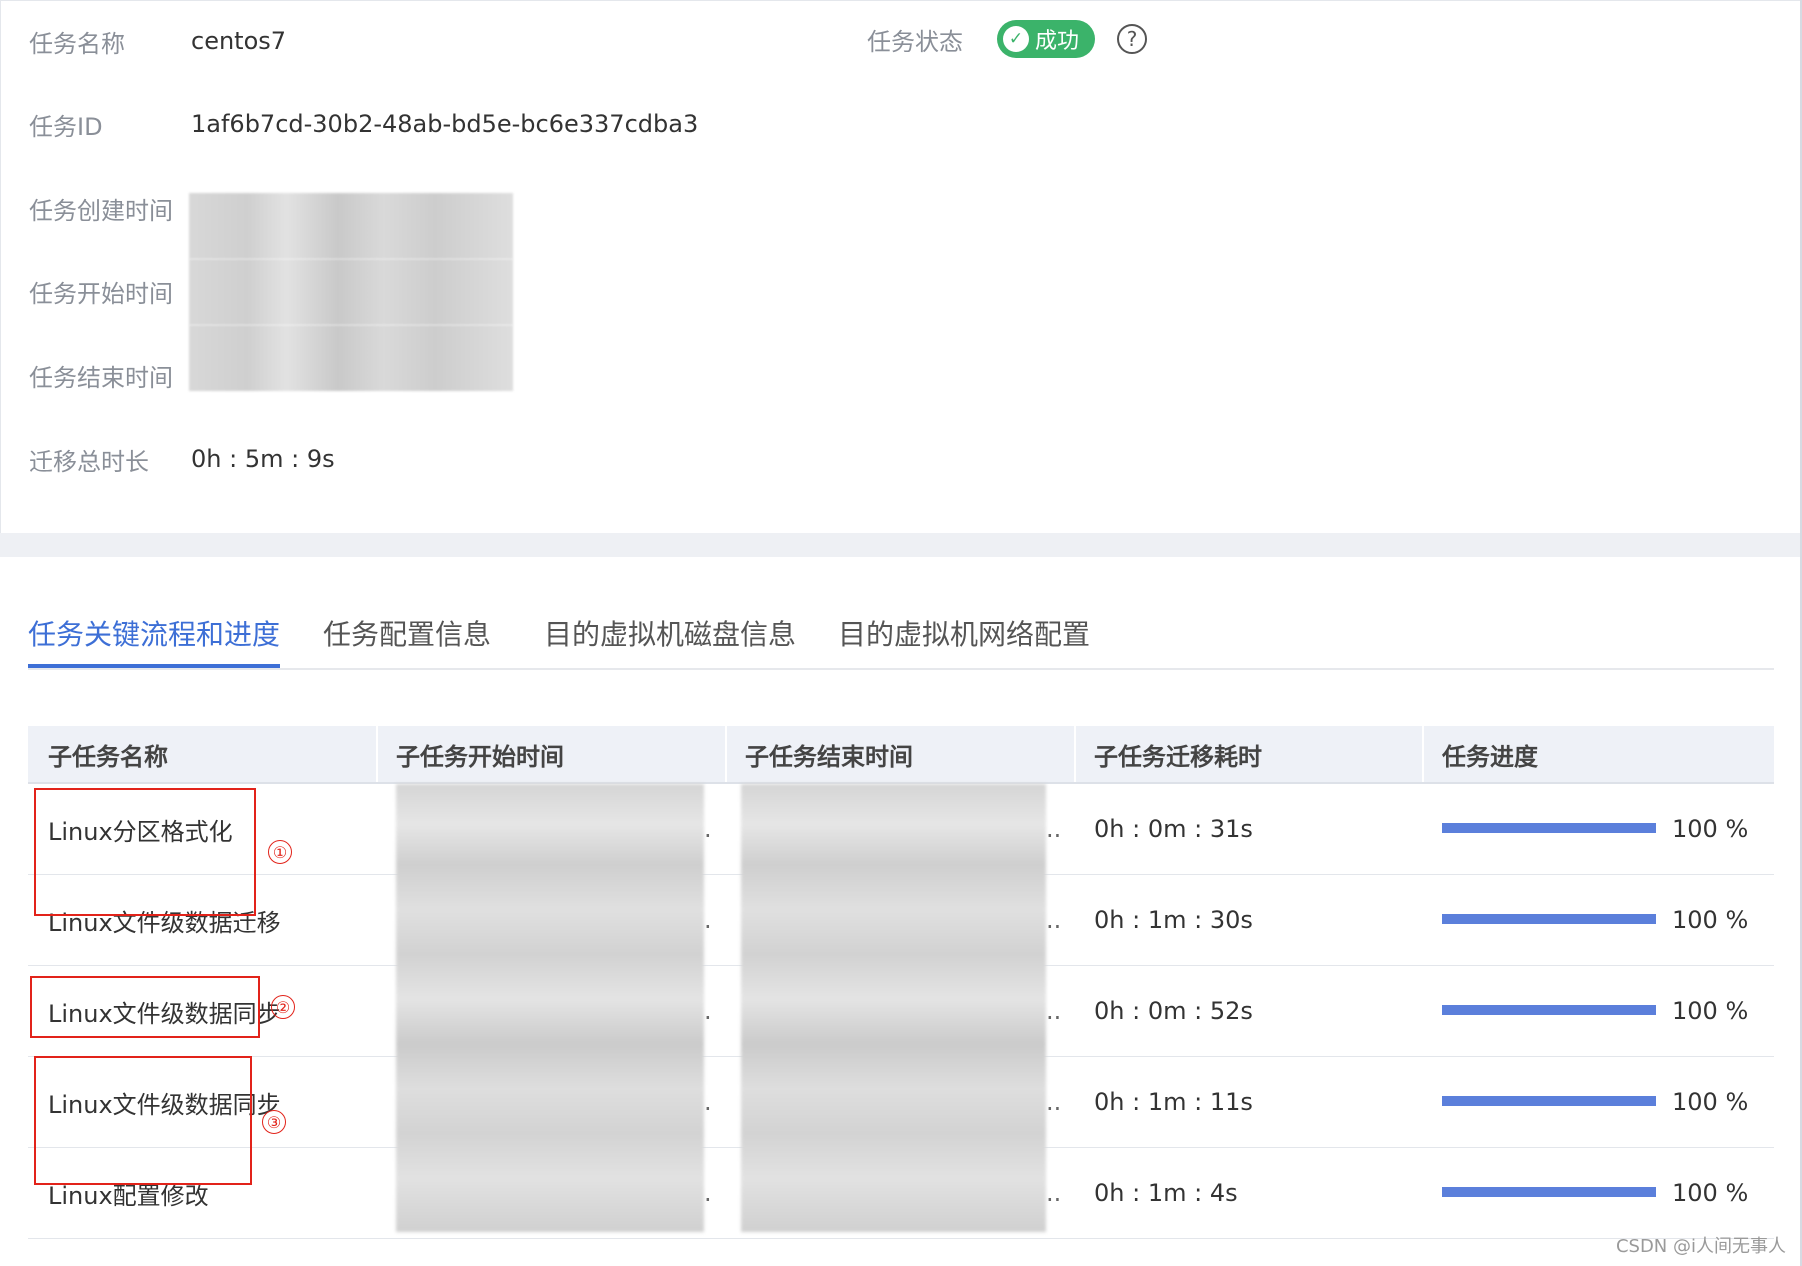  Describe the element at coordinates (1132, 39) in the screenshot. I see `help-icon: ?` at that location.